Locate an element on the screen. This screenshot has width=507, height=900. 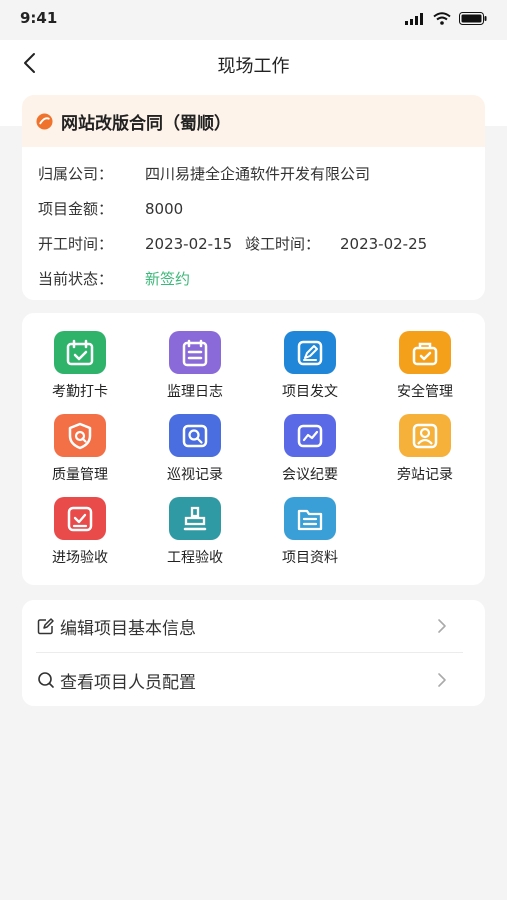
module-label: 旁站记录 is located at coordinates (425, 475).